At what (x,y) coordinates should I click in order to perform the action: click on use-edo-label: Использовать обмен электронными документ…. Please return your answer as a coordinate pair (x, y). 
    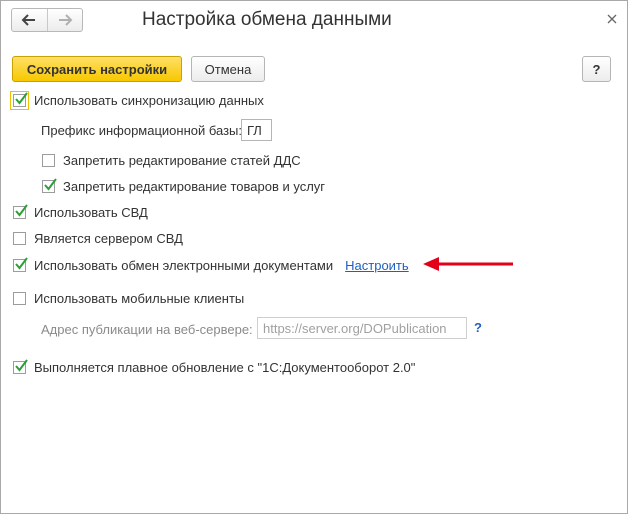
    Looking at the image, I should click on (184, 265).